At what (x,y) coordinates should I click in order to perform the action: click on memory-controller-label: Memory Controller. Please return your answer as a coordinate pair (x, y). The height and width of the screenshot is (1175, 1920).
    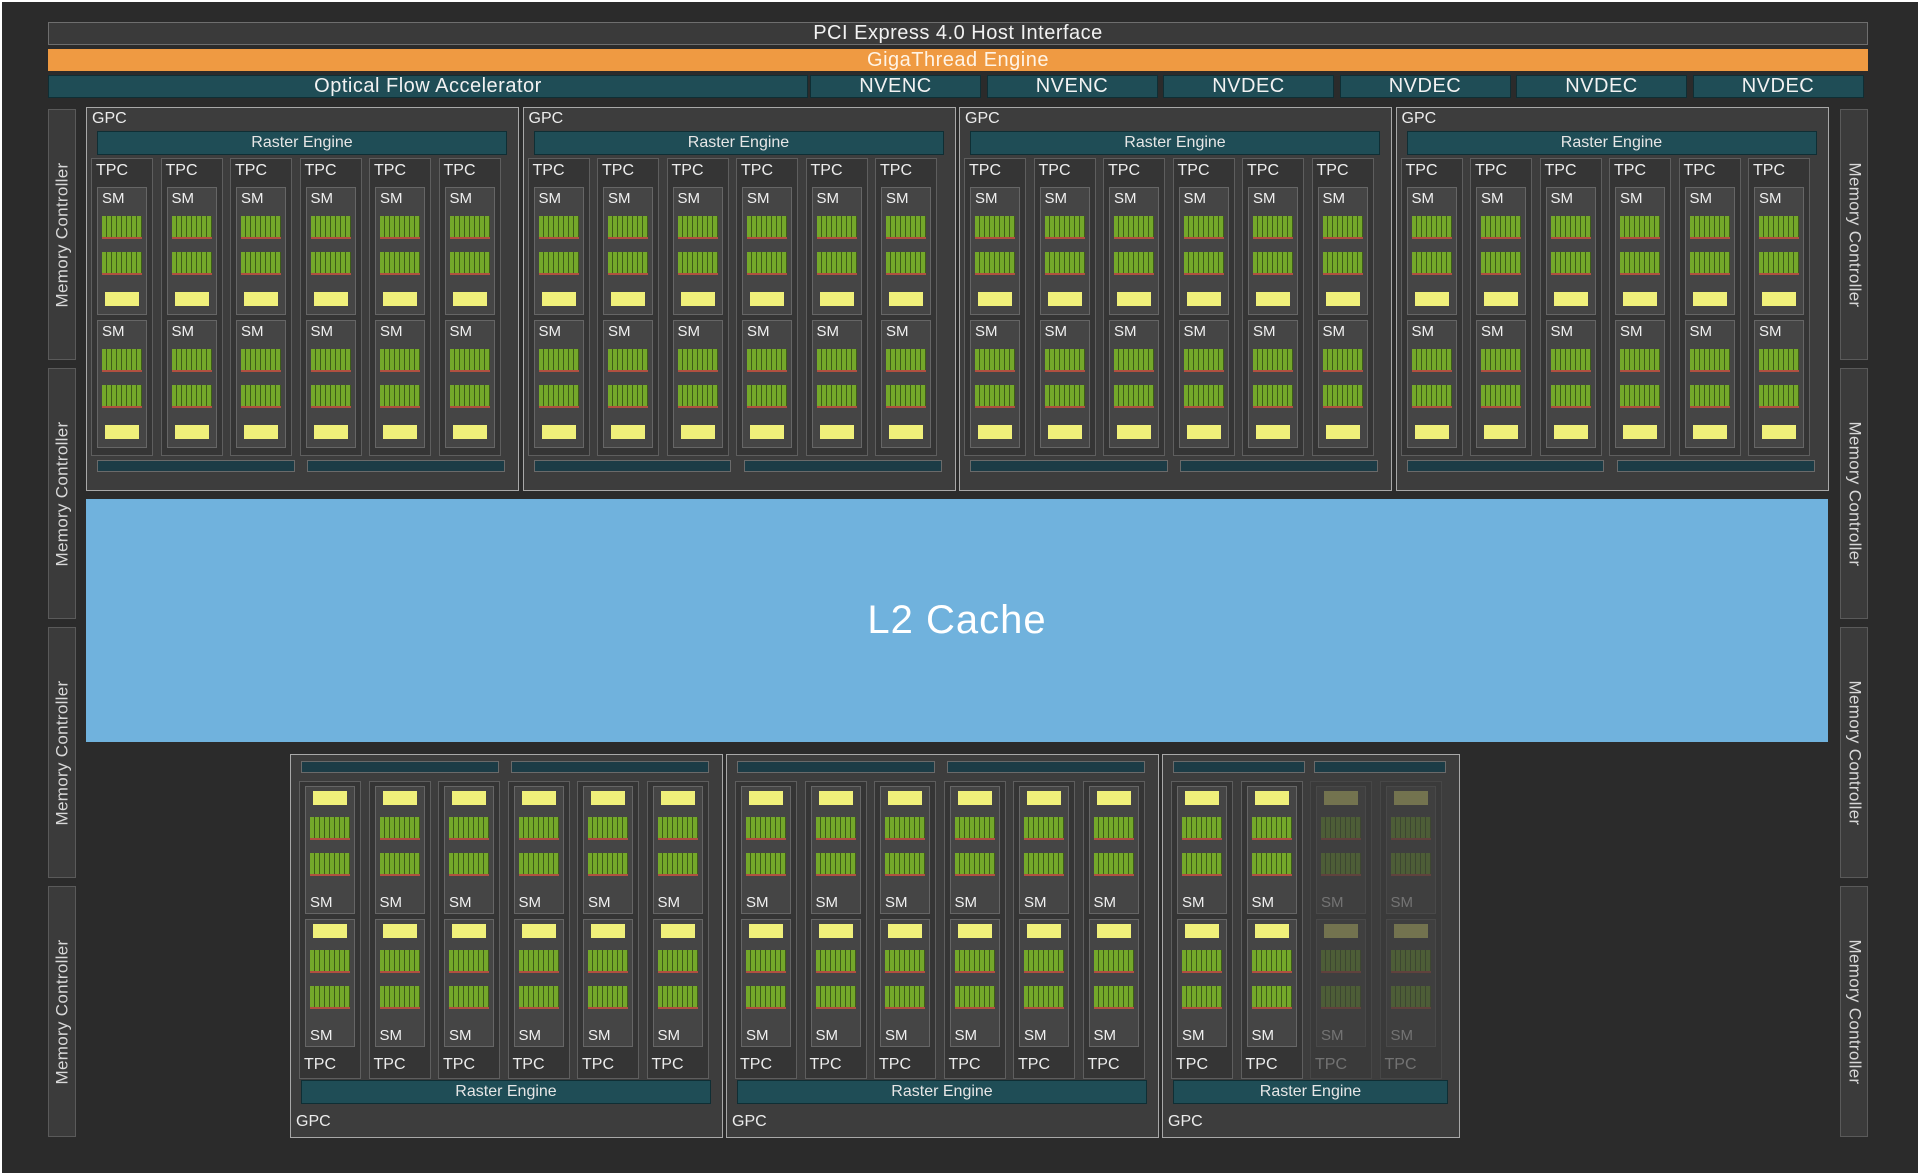
    Looking at the image, I should click on (62, 493).